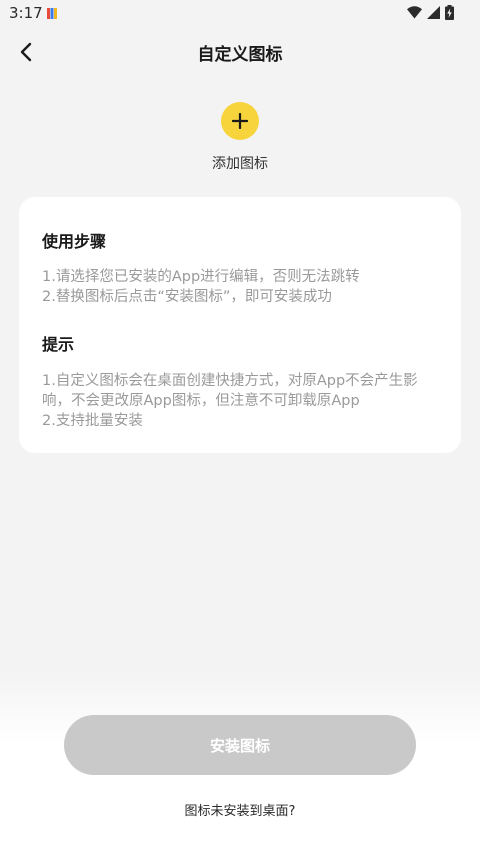 This screenshot has height=853, width=480. Describe the element at coordinates (449, 12) in the screenshot. I see `battery-charging-icon` at that location.